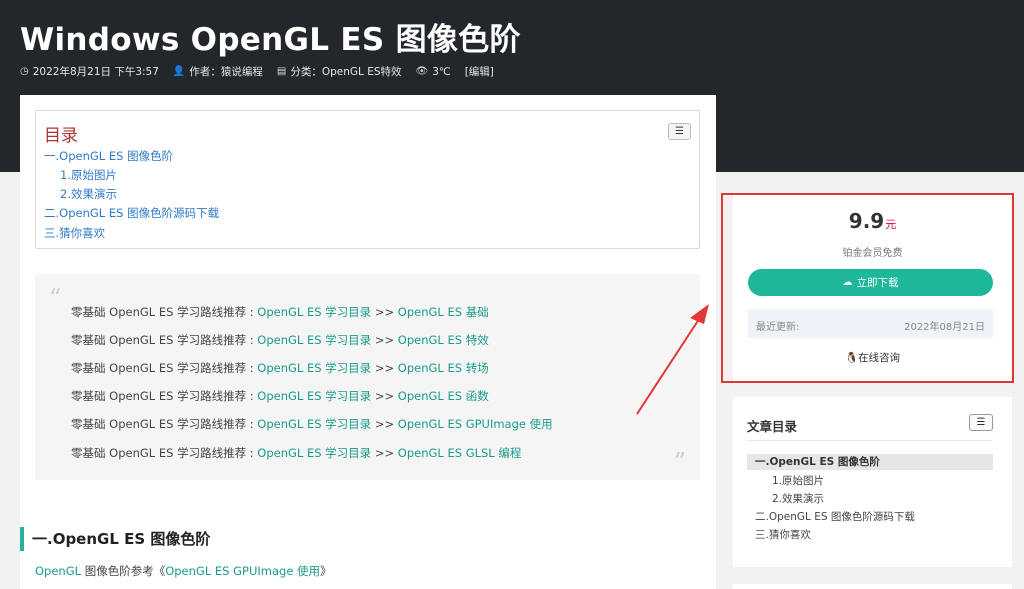  Describe the element at coordinates (281, 71) in the screenshot. I see `folder-icon: ▤` at that location.